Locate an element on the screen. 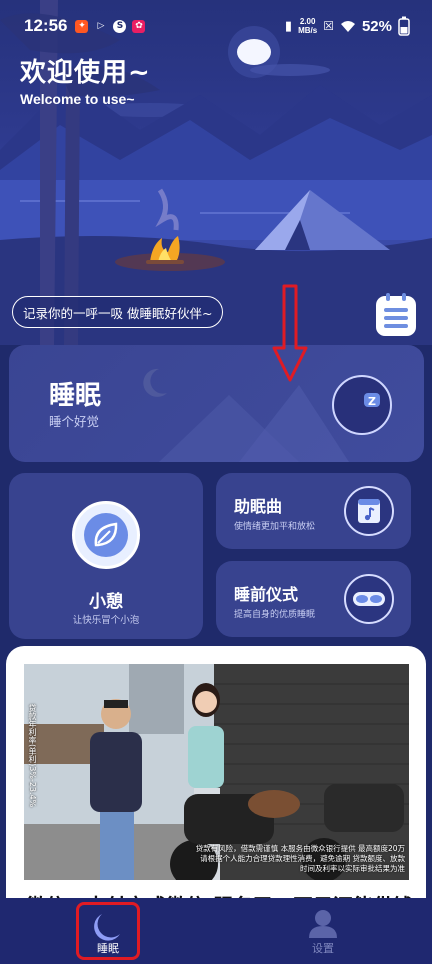  bedtime-ritual-subtitle: 提高自身的优质睡眠 is located at coordinates (275, 615).